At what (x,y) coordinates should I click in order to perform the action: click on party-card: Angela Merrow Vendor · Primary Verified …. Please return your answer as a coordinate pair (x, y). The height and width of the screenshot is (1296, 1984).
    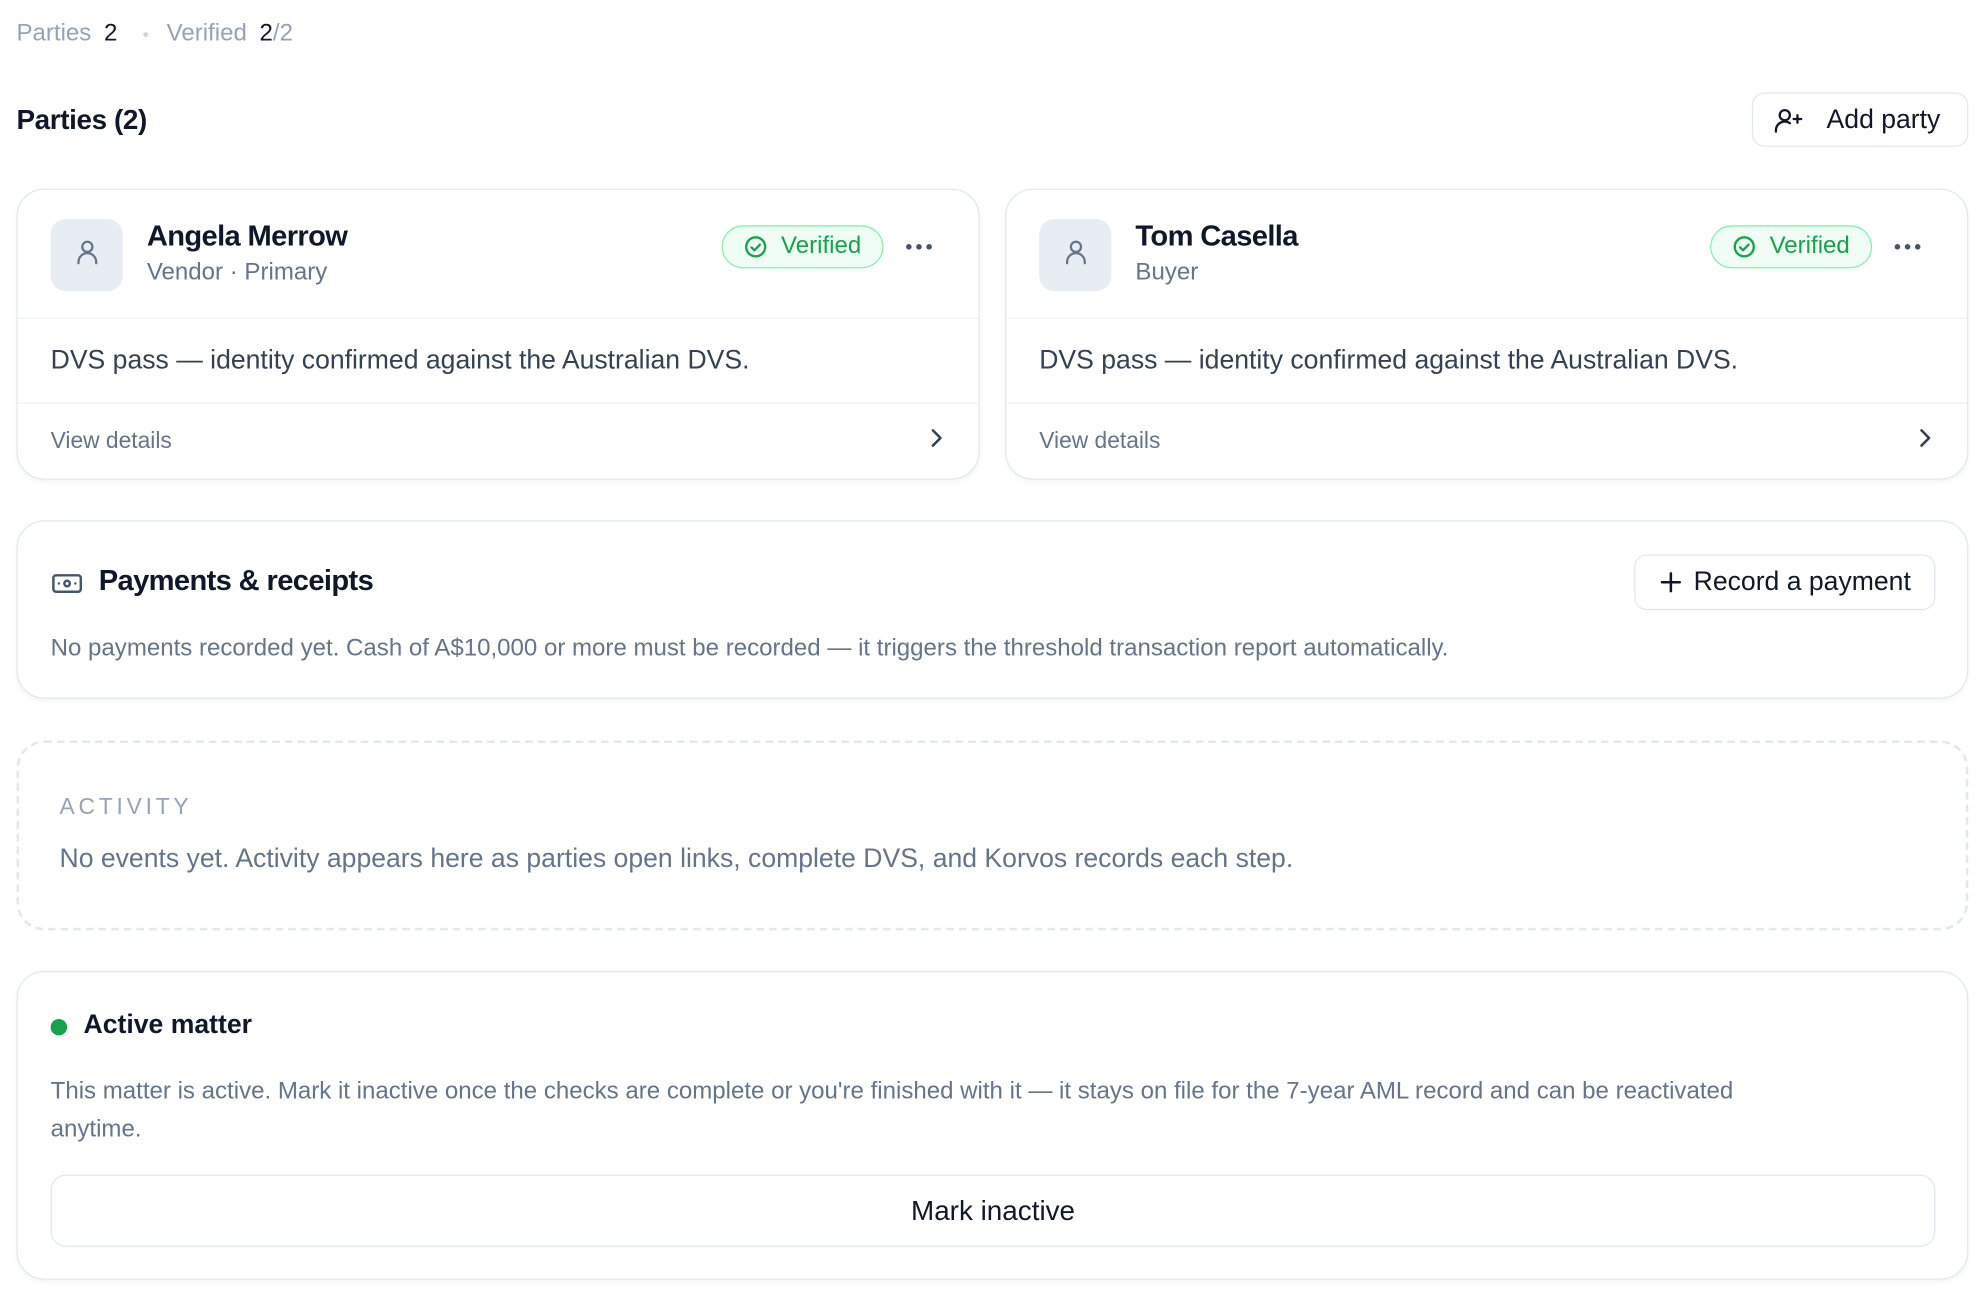
    Looking at the image, I should click on (498, 334).